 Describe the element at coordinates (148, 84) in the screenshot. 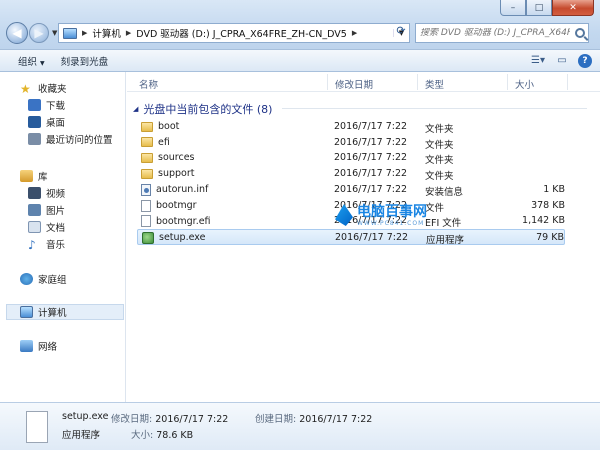

I see `column-name: 名称` at that location.